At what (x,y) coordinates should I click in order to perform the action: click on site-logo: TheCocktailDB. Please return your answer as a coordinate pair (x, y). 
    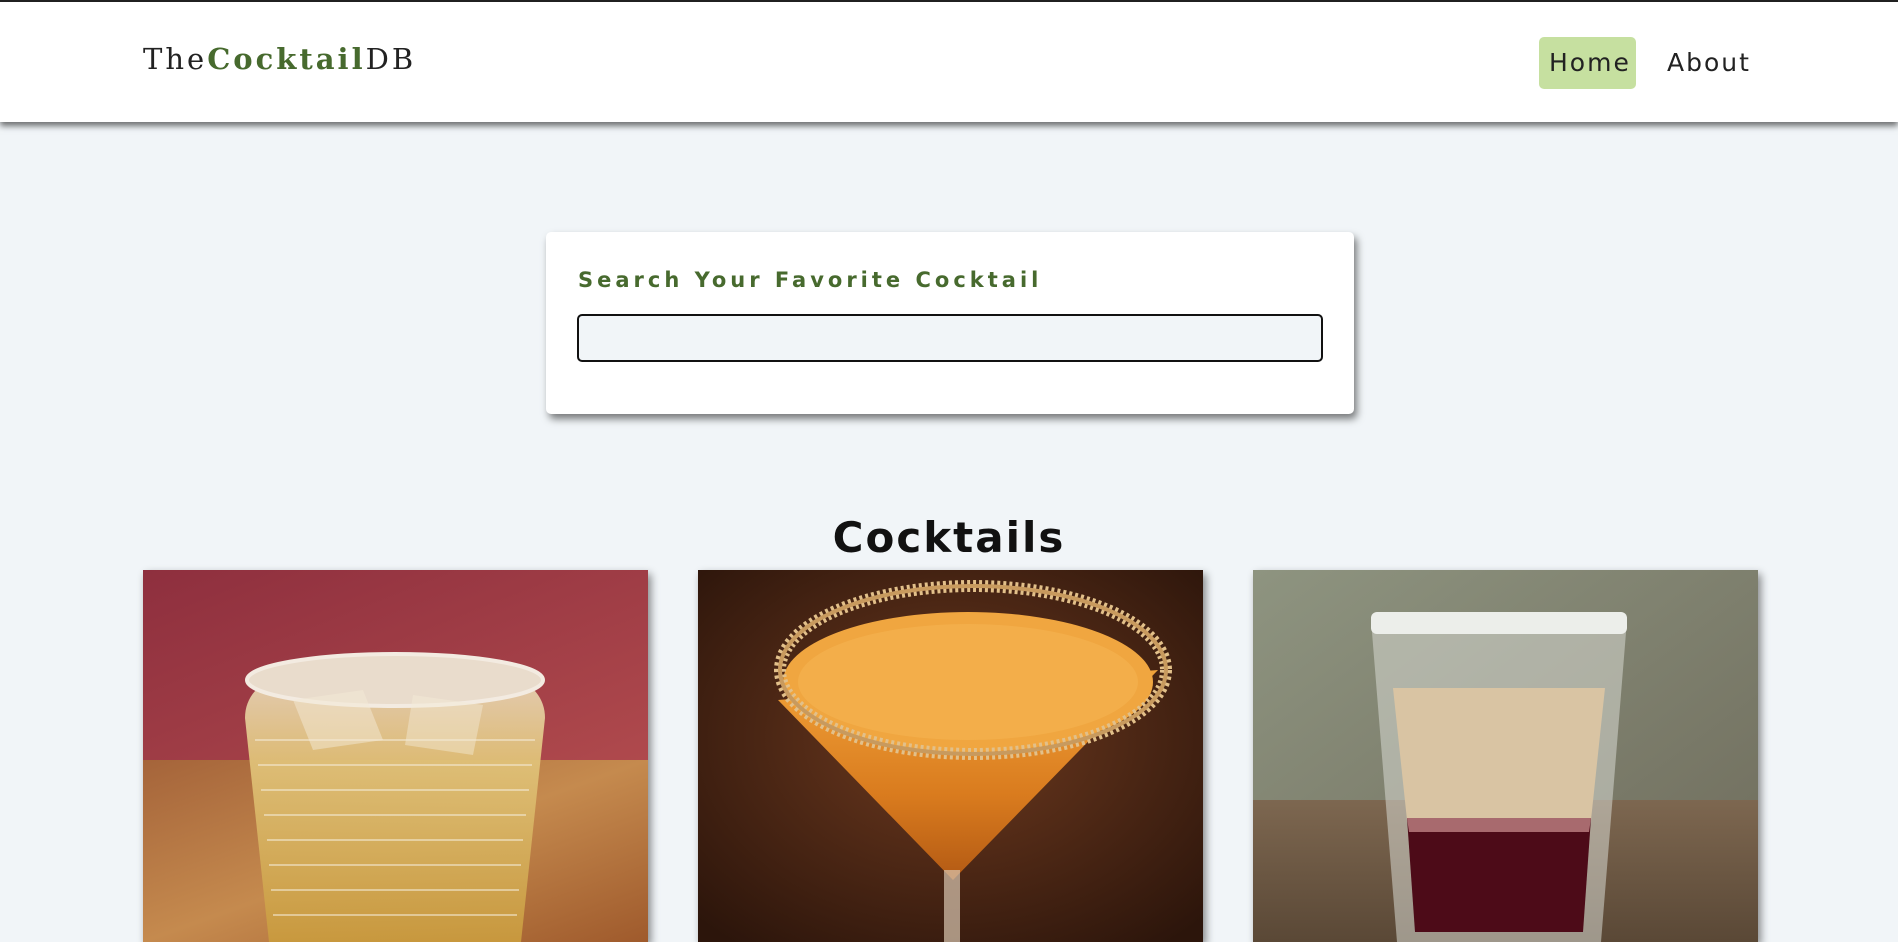
    Looking at the image, I should click on (279, 59).